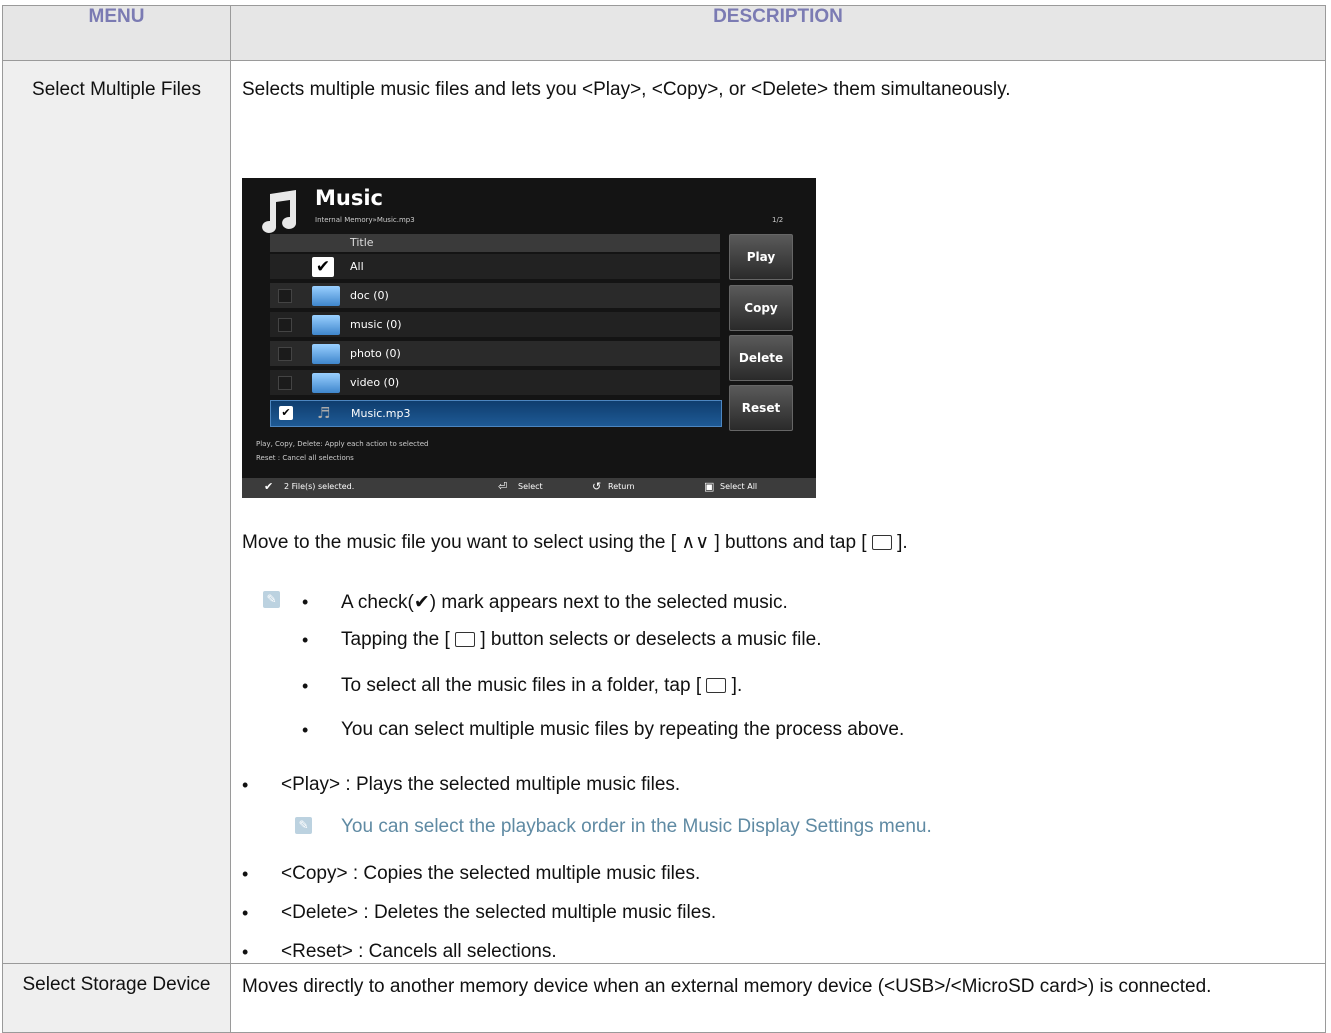  What do you see at coordinates (495, 295) in the screenshot?
I see `list-item: doc (0)` at bounding box center [495, 295].